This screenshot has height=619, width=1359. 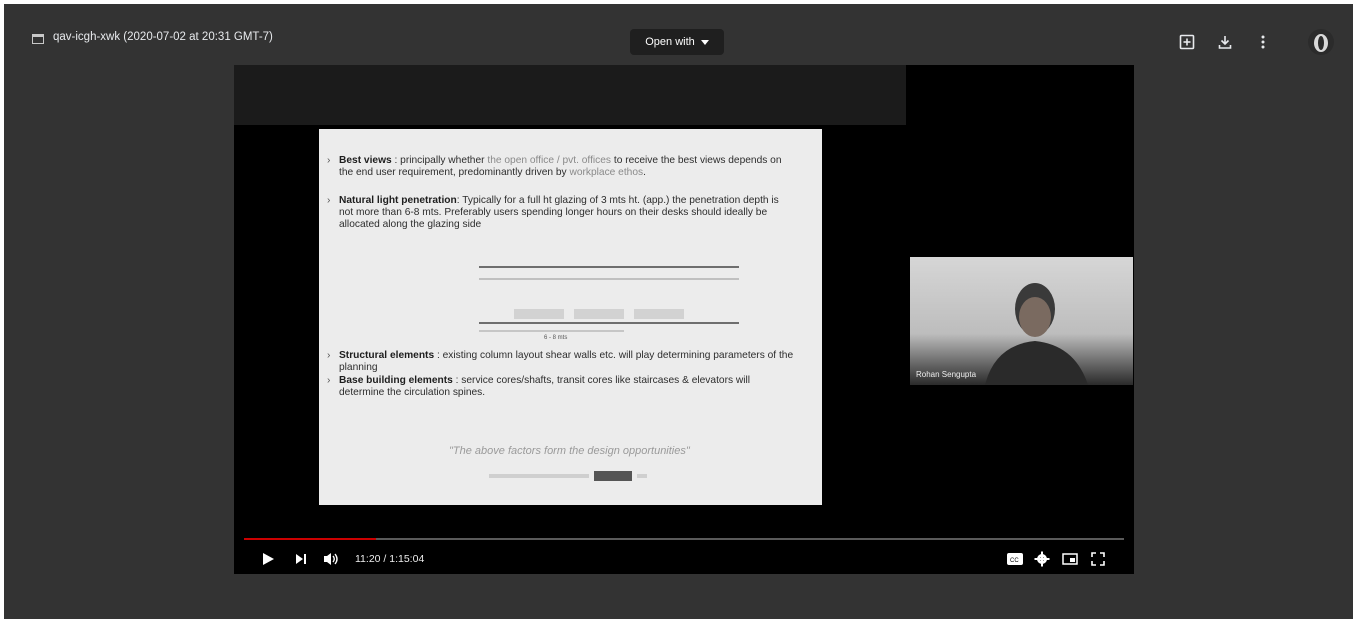 I want to click on more-options-button, so click(x=1263, y=42).